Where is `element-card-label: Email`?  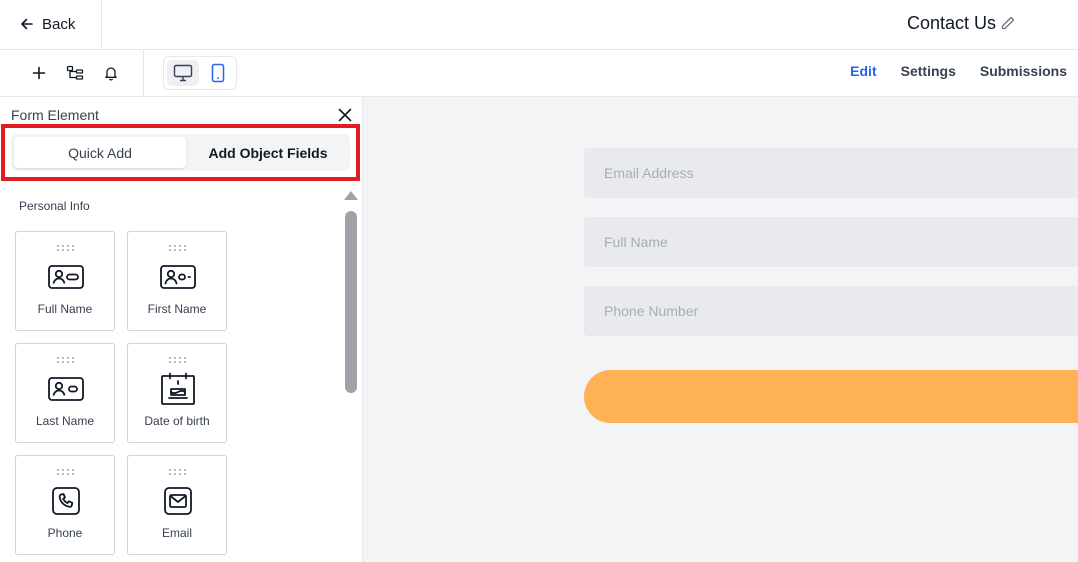
element-card-label: Email is located at coordinates (176, 533).